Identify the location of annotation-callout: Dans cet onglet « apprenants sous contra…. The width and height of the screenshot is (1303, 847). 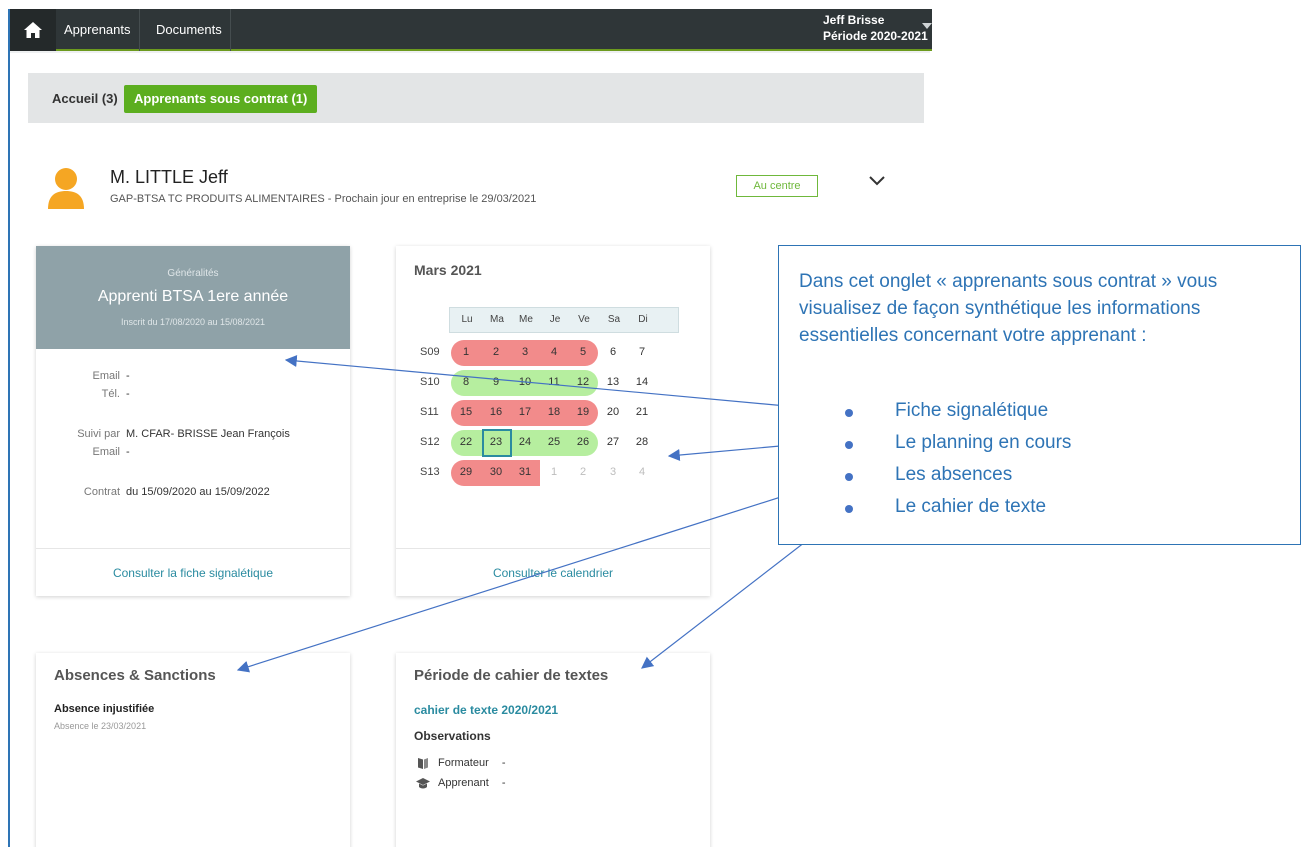
(1039, 395).